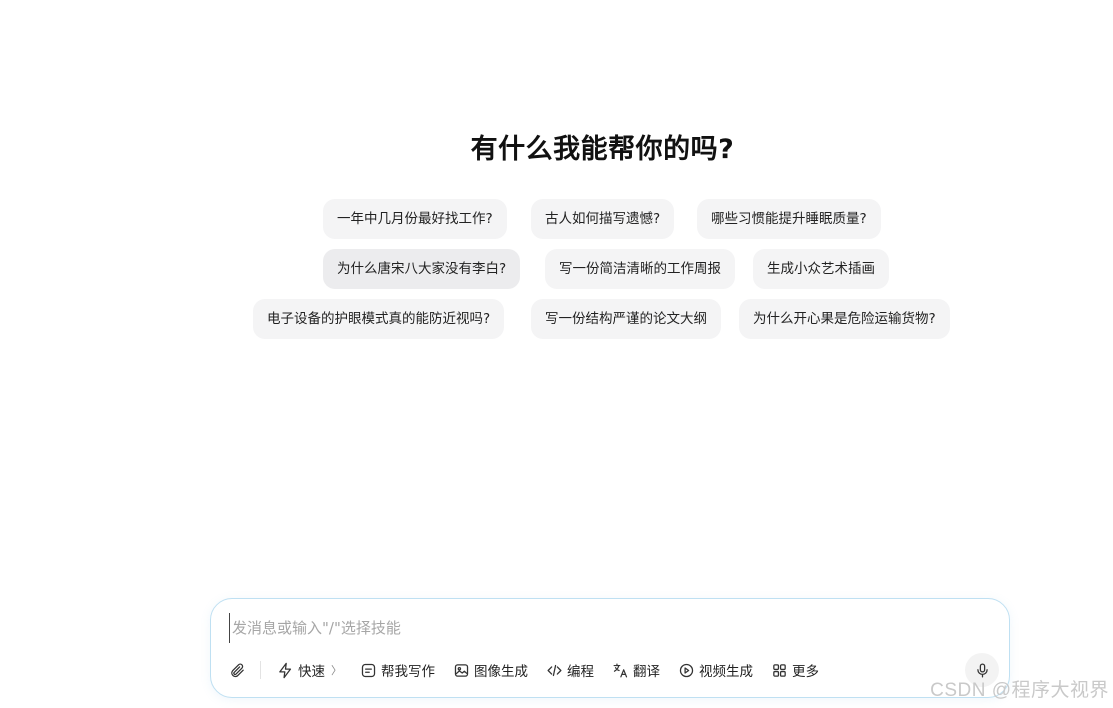 Image resolution: width=1113 pixels, height=708 pixels. I want to click on suggestion-chip: 写一份简洁清晰的工作周报, so click(640, 269).